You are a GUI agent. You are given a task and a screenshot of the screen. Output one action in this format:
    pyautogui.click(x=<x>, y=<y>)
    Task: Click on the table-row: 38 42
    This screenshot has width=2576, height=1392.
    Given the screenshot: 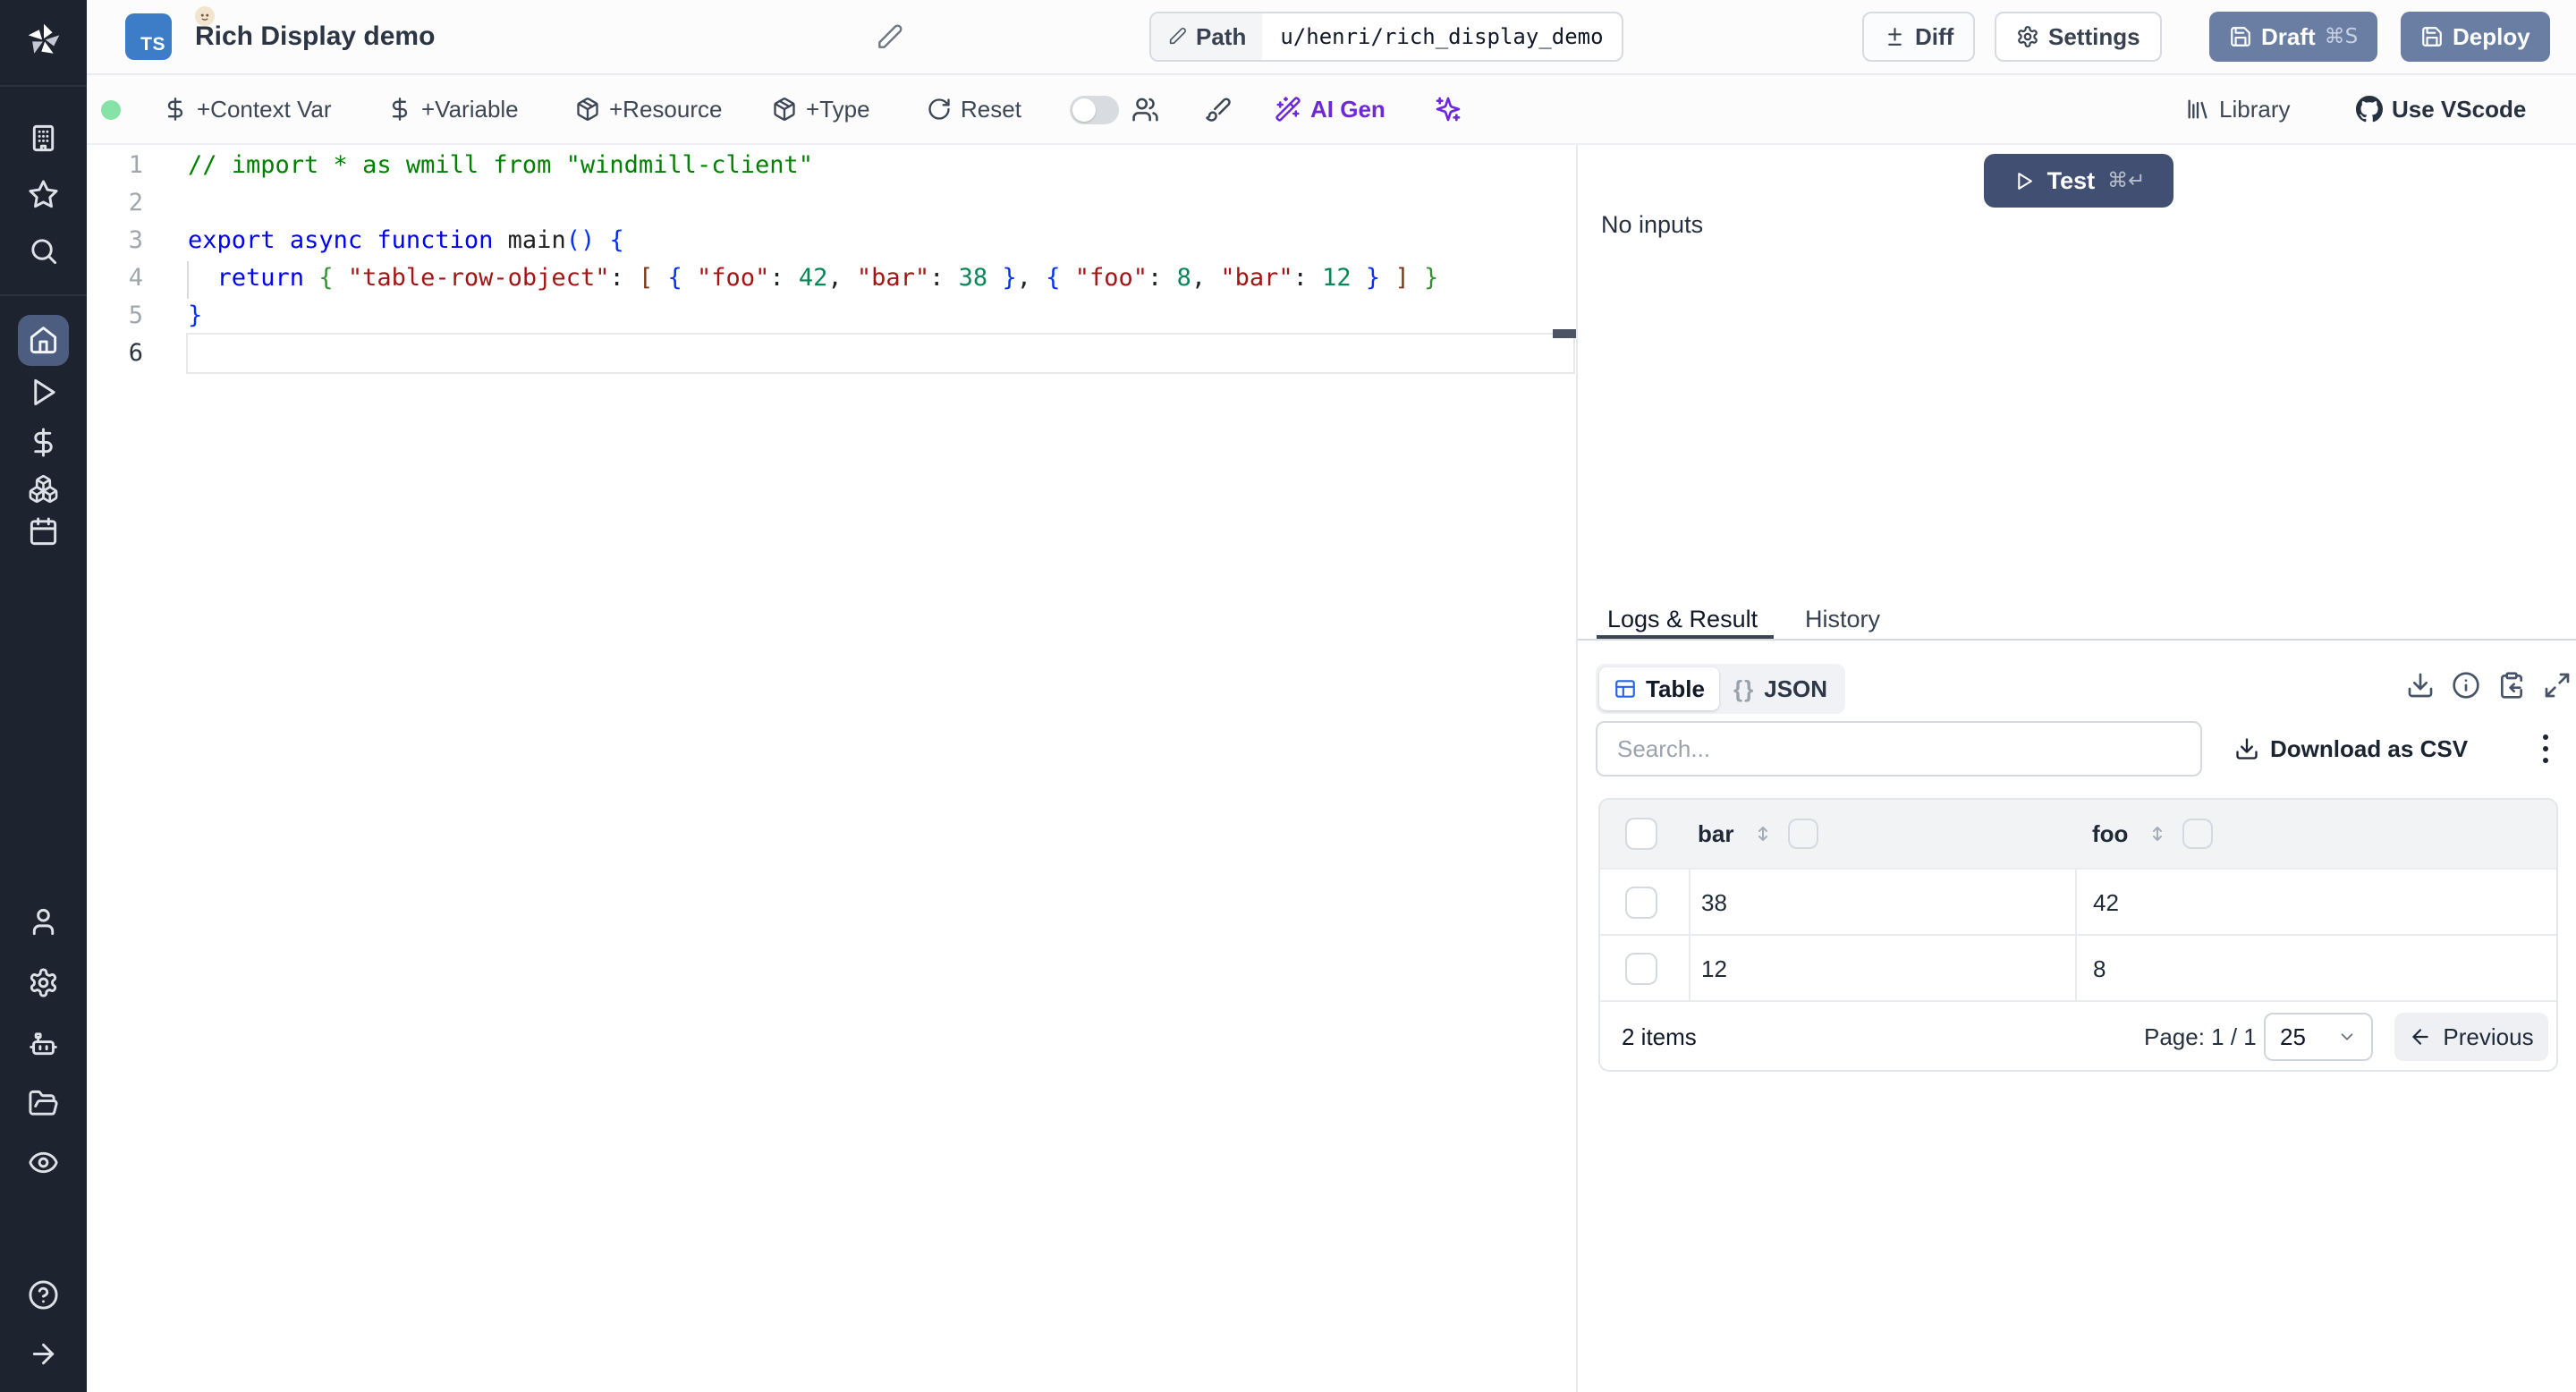 What is the action you would take?
    pyautogui.click(x=2078, y=901)
    